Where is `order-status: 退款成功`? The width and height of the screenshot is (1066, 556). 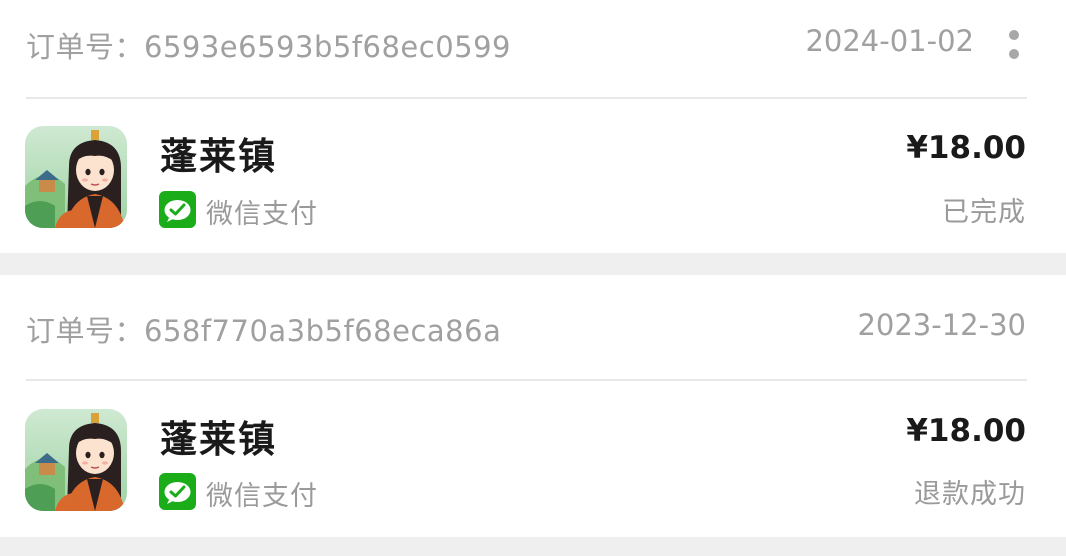 order-status: 退款成功 is located at coordinates (970, 494).